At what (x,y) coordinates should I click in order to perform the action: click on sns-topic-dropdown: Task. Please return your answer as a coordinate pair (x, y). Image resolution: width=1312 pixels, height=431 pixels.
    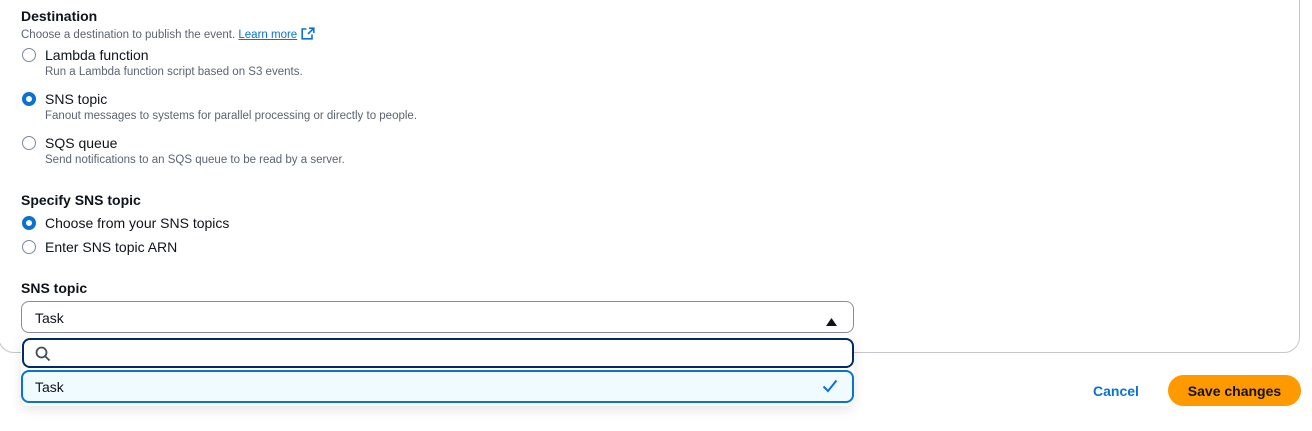
    Looking at the image, I should click on (437, 371).